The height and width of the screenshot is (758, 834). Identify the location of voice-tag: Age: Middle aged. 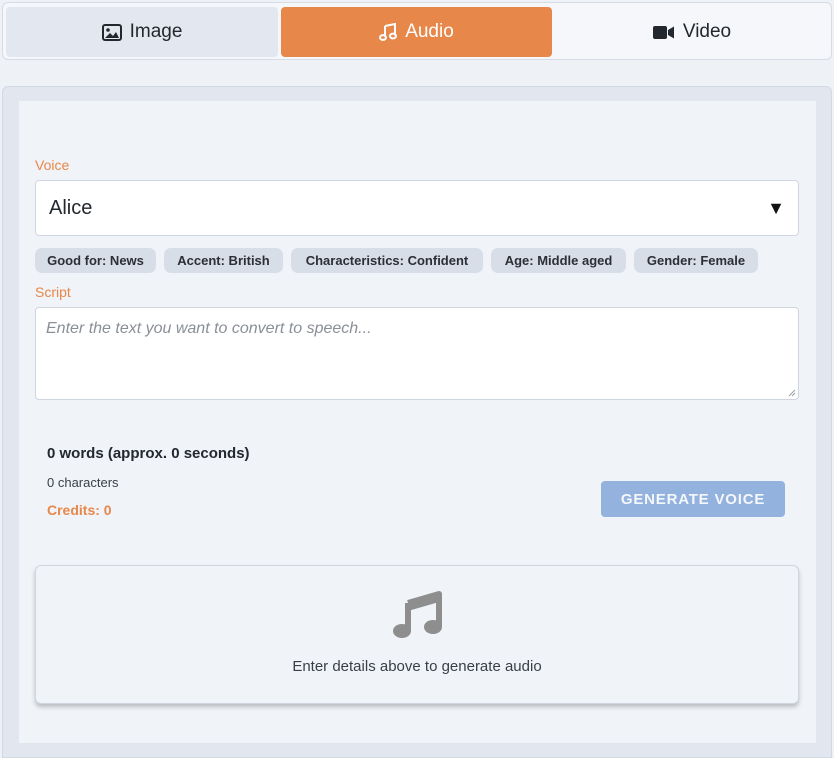
(558, 260).